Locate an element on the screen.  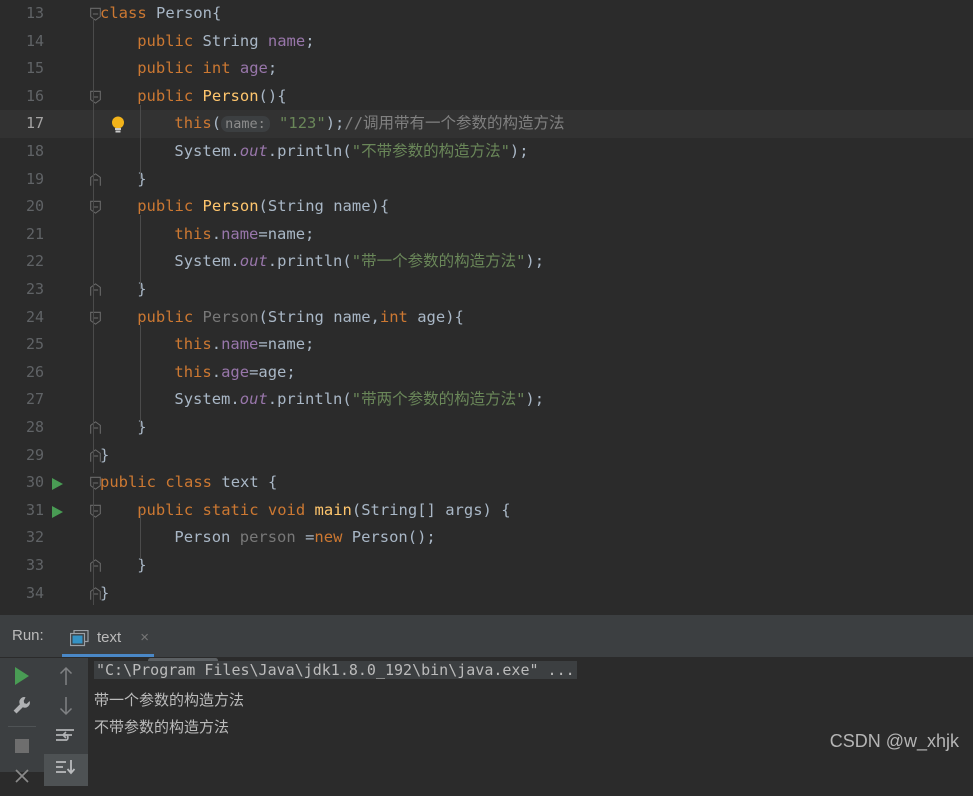
line-number: 15 is located at coordinates (34, 68).